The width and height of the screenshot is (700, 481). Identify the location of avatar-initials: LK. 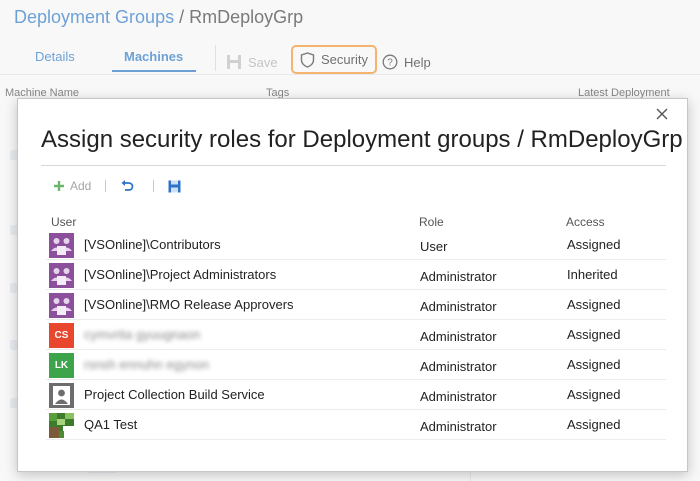
(61, 365).